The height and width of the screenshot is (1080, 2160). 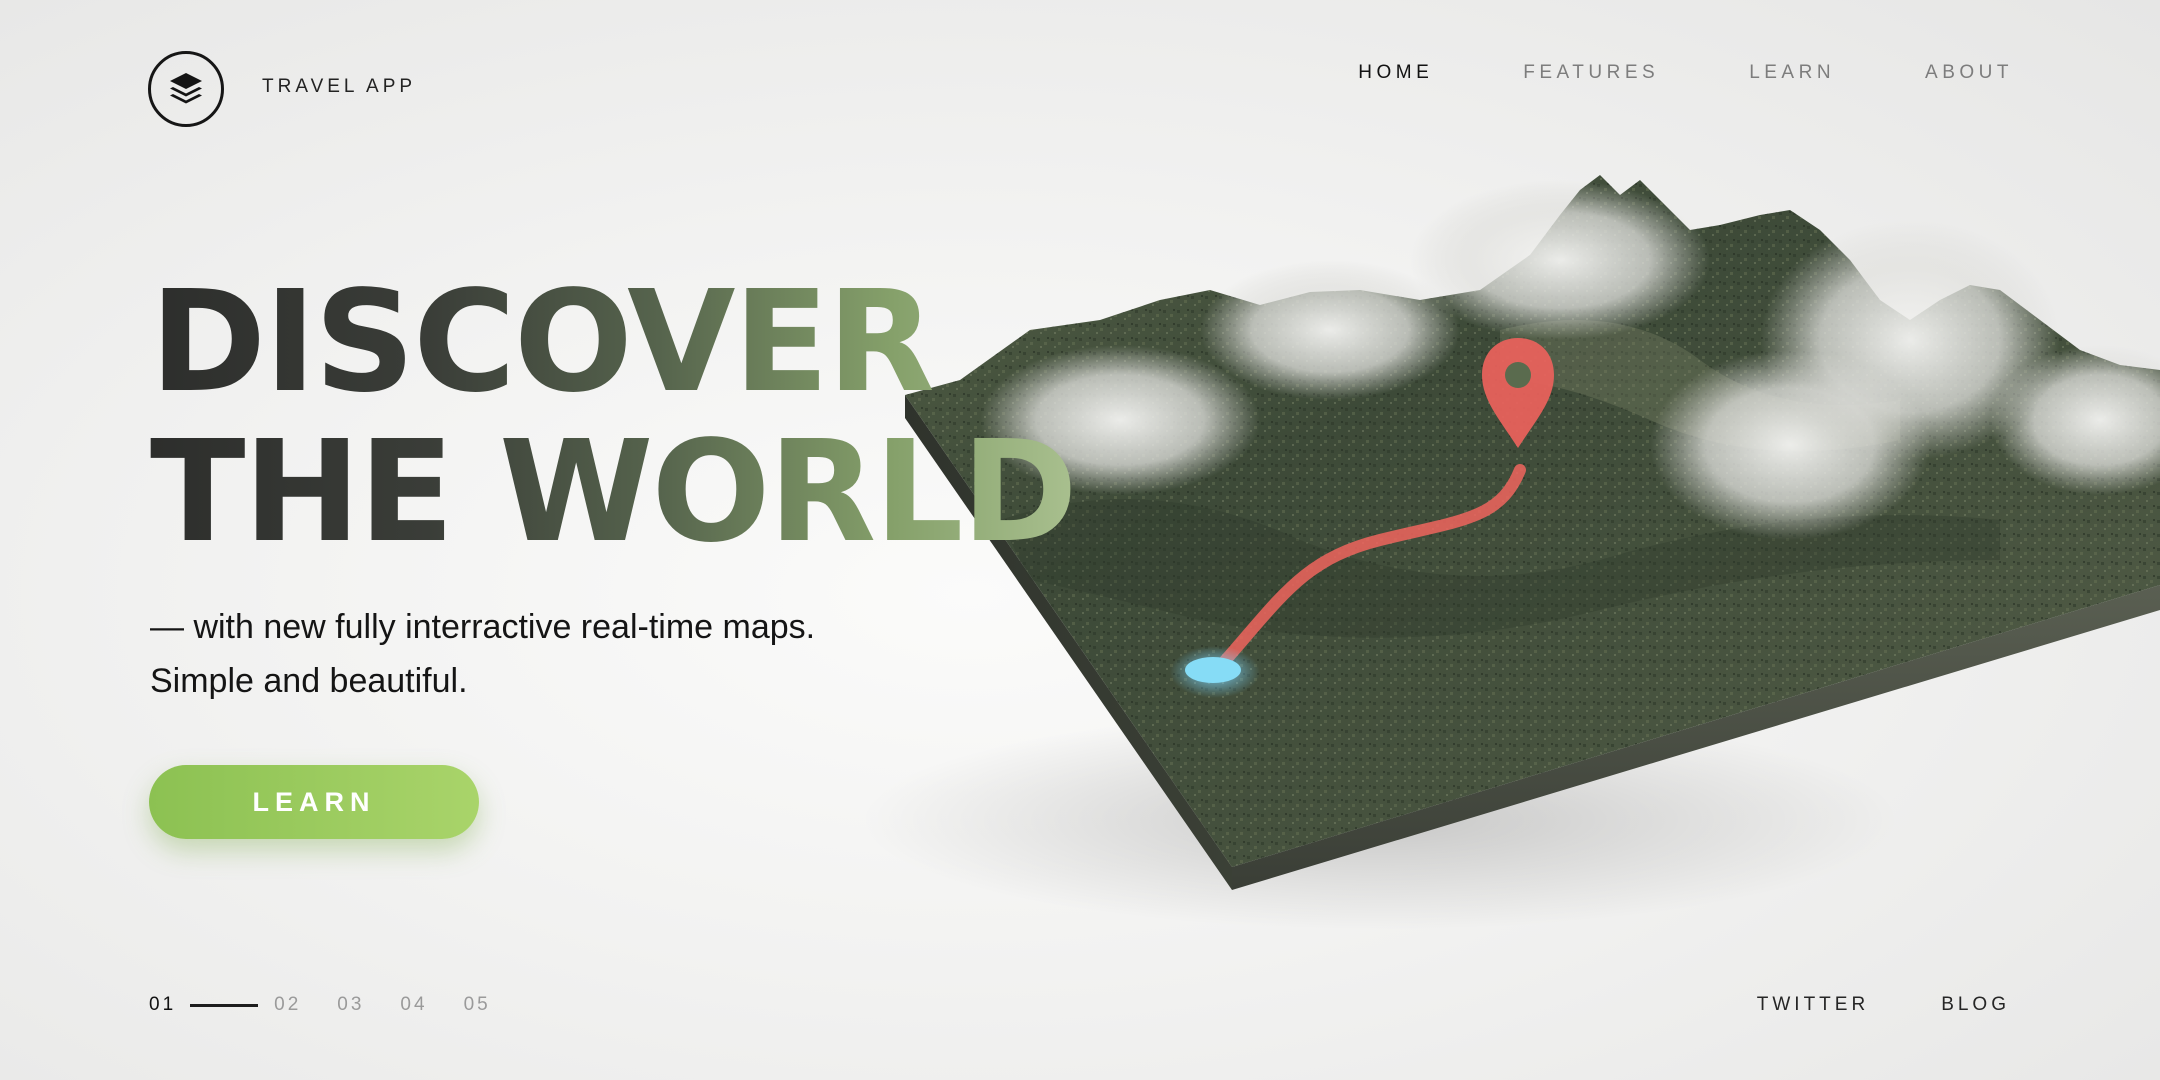 I want to click on pager-active-indicator, so click(x=224, y=1005).